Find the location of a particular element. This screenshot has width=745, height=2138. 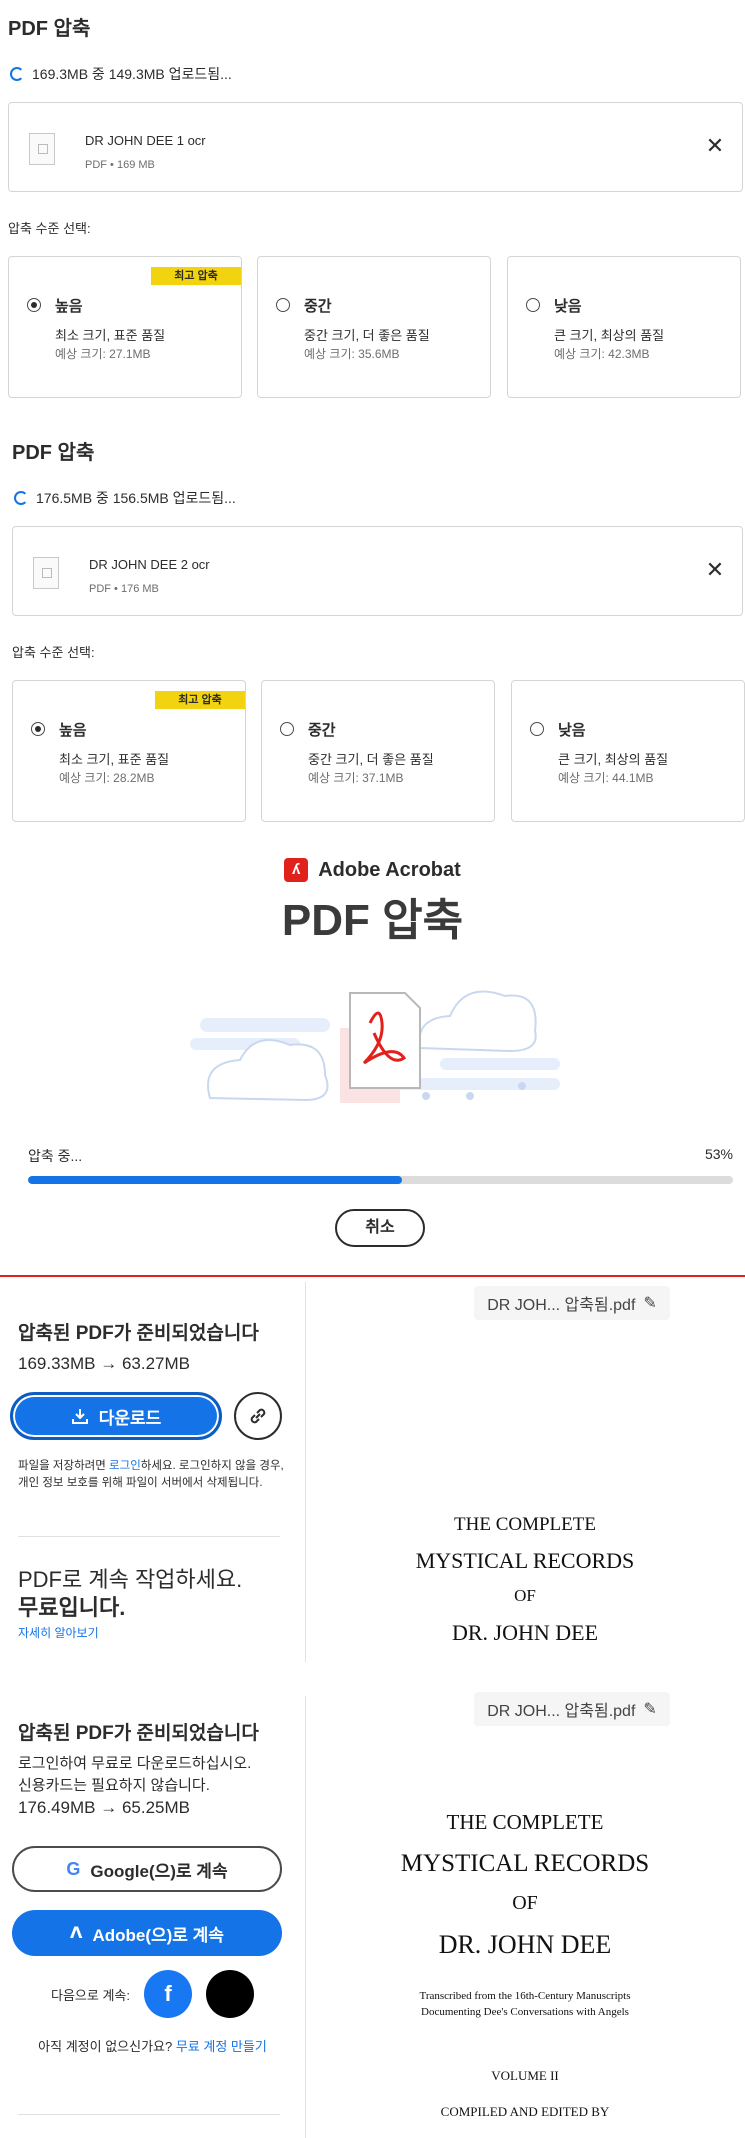

option-low: 낮음 큰 크기, 최상의 품질 예상 크기: 42.3MB is located at coordinates (624, 327).